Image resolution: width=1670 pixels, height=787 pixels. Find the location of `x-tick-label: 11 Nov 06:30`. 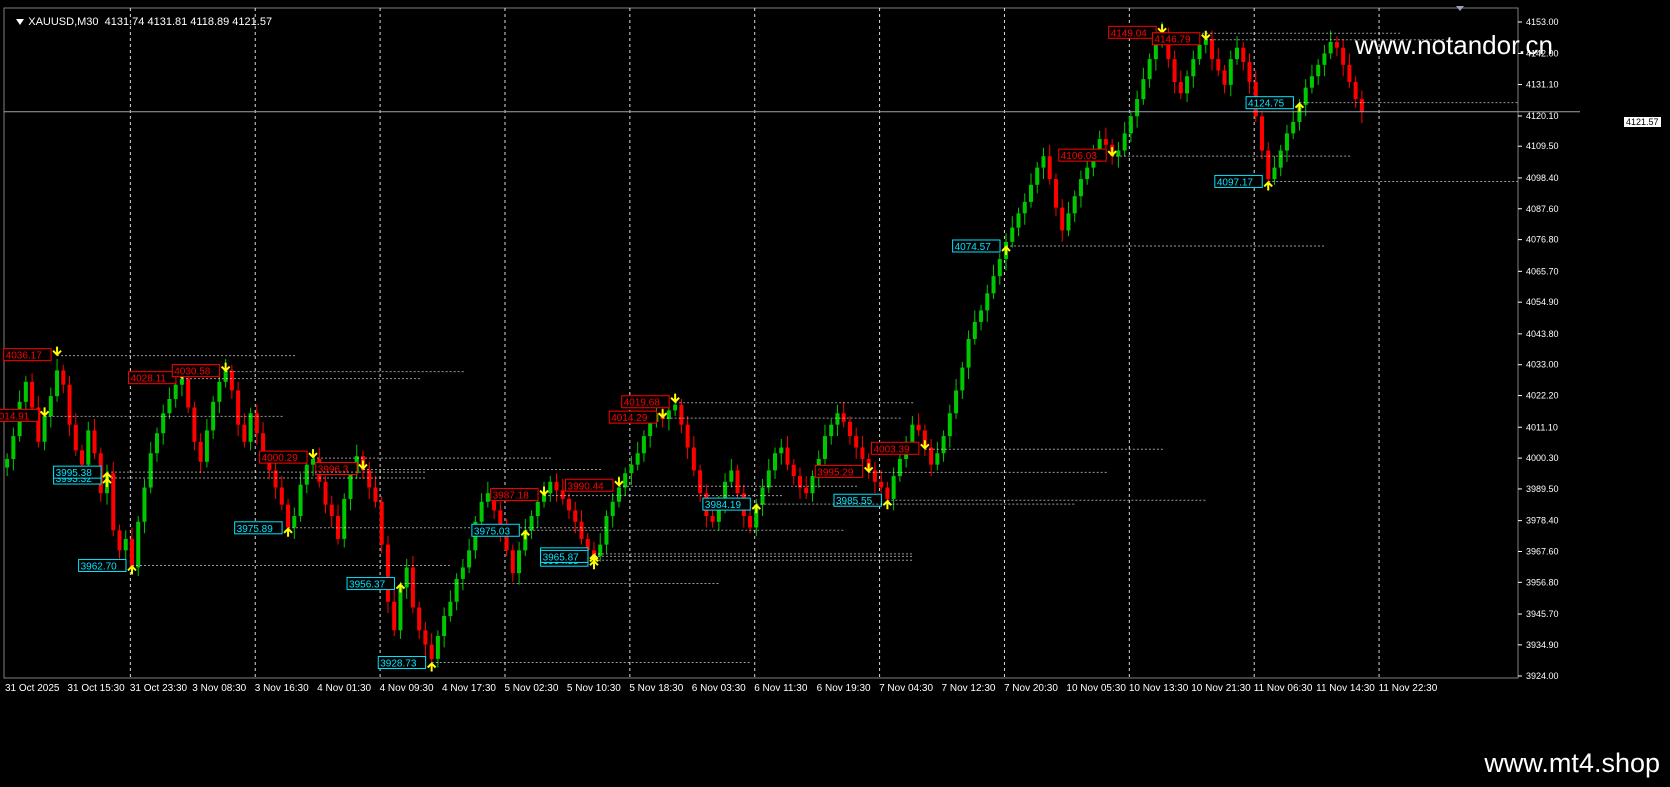

x-tick-label: 11 Nov 06:30 is located at coordinates (1283, 688).